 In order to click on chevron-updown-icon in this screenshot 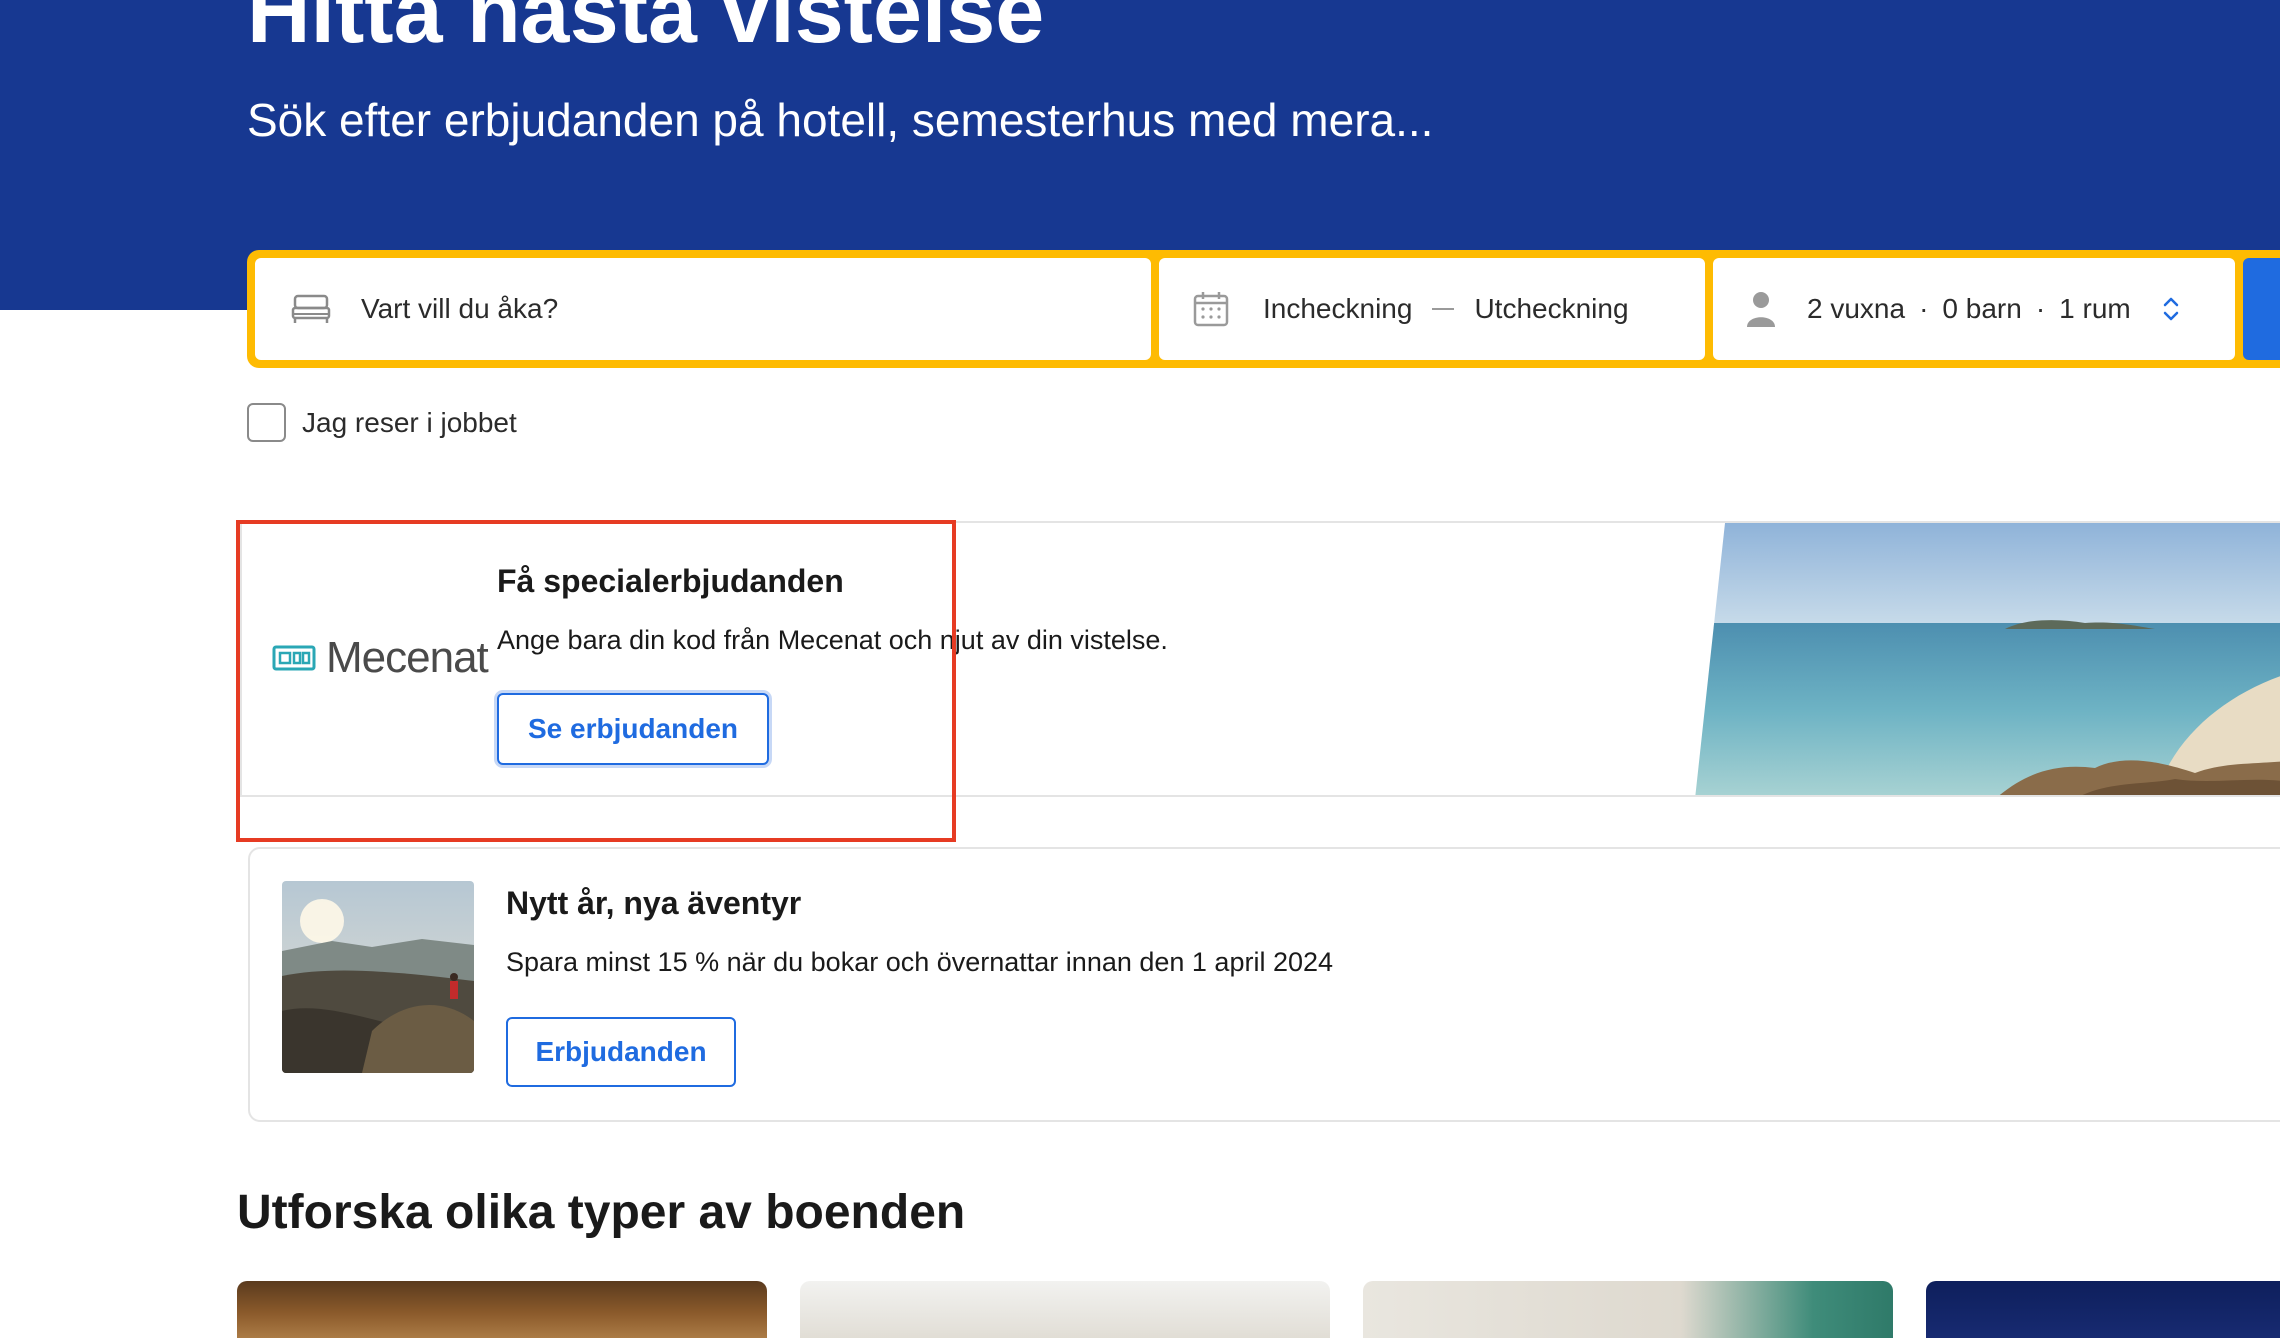, I will do `click(2171, 309)`.